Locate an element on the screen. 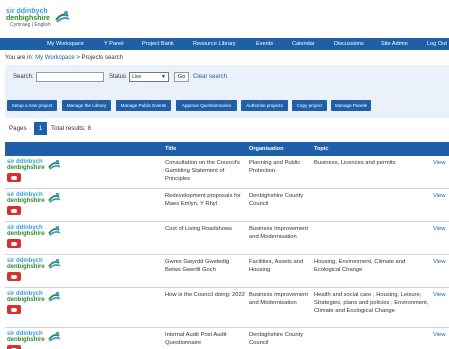 Image resolution: width=449 pixels, height=349 pixels. setup-new-project-button: Setup a new project is located at coordinates (32, 105).